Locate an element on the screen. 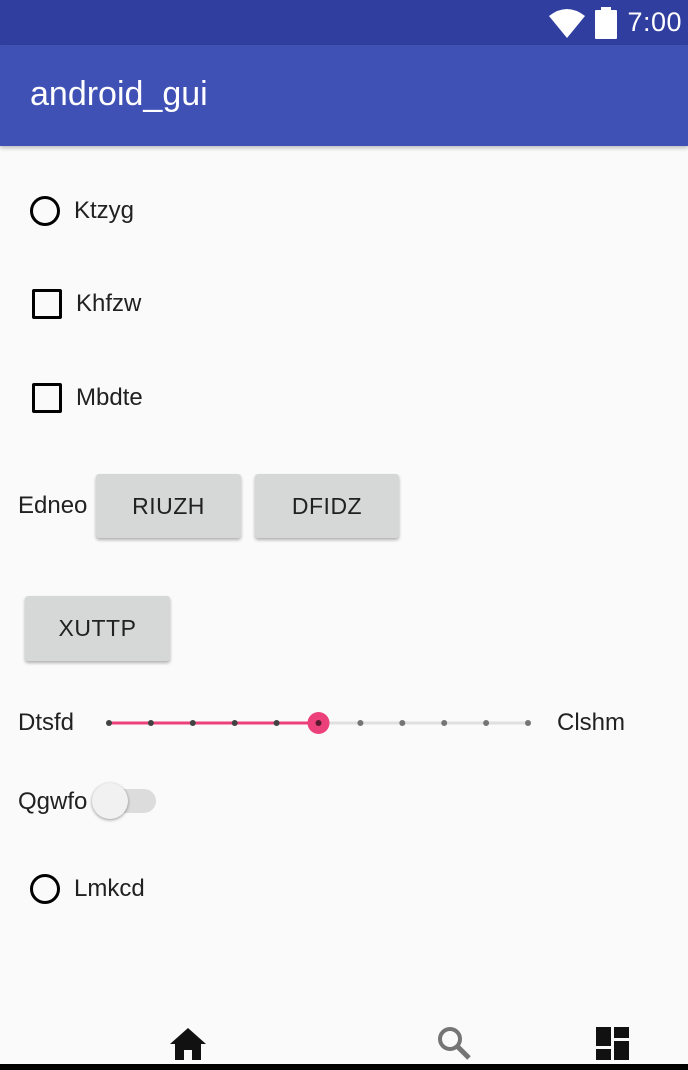 This screenshot has width=688, height=1070. radio-ktzyg: Ktzyg is located at coordinates (82, 211).